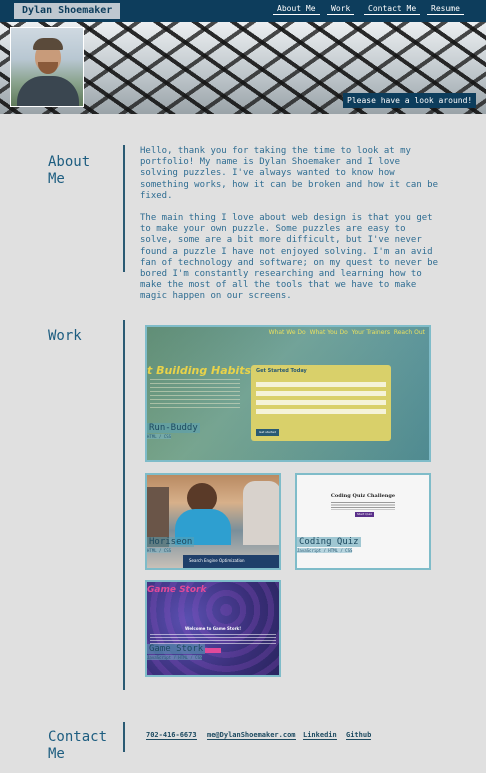 This screenshot has height=773, width=486. Describe the element at coordinates (65, 336) in the screenshot. I see `work-title: Work` at that location.